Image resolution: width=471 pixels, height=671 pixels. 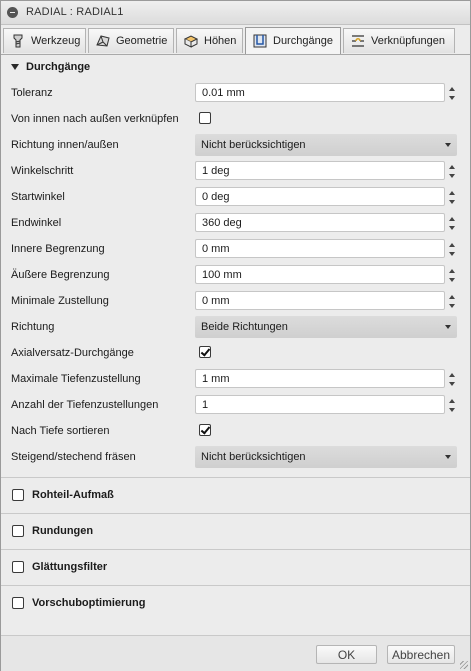 What do you see at coordinates (18, 495) in the screenshot?
I see `rohteil-aufmass-checkbox` at bounding box center [18, 495].